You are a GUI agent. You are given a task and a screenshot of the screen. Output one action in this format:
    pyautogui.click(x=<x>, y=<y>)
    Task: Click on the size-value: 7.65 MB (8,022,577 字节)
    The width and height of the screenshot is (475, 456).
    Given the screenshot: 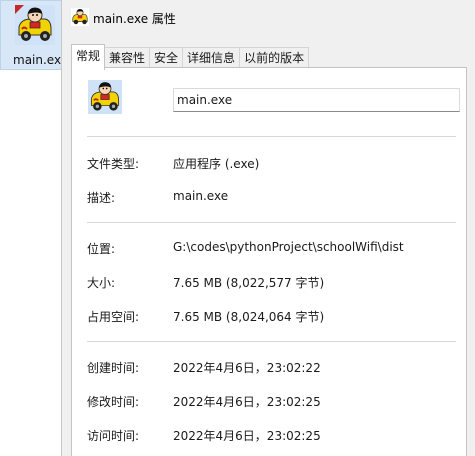 What is the action you would take?
    pyautogui.click(x=249, y=283)
    